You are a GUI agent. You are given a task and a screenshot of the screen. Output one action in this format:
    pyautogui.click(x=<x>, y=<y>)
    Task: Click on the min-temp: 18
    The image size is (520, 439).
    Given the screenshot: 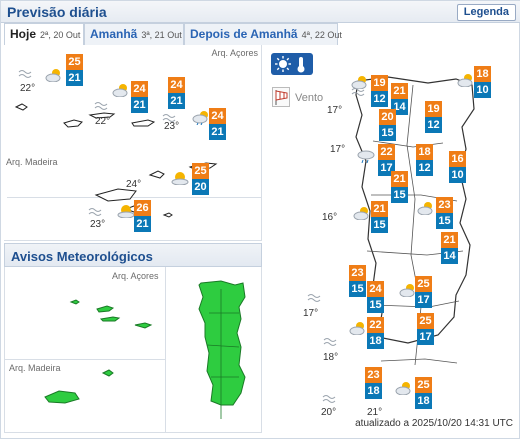 What is the action you would take?
    pyautogui.click(x=373, y=391)
    